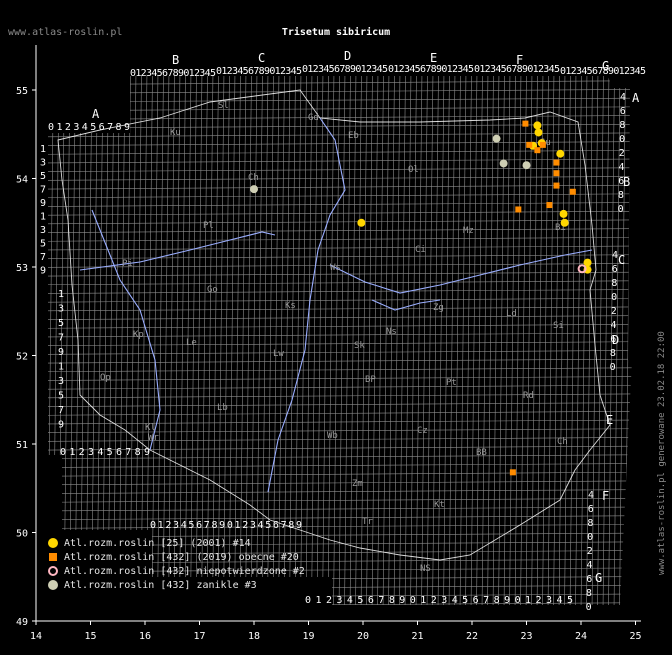 The image size is (672, 655). I want to click on grid-digits: 01234567890123456789012345, so click(439, 600).